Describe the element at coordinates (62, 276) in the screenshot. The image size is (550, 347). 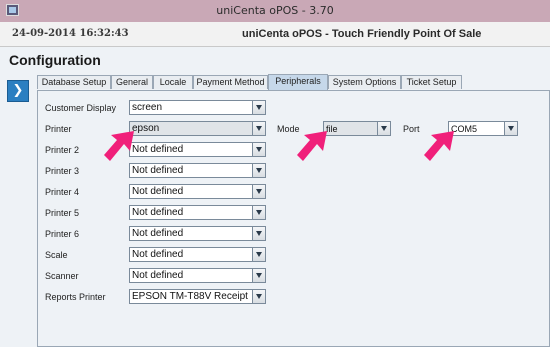
I see `scanner-label: Scanner` at that location.